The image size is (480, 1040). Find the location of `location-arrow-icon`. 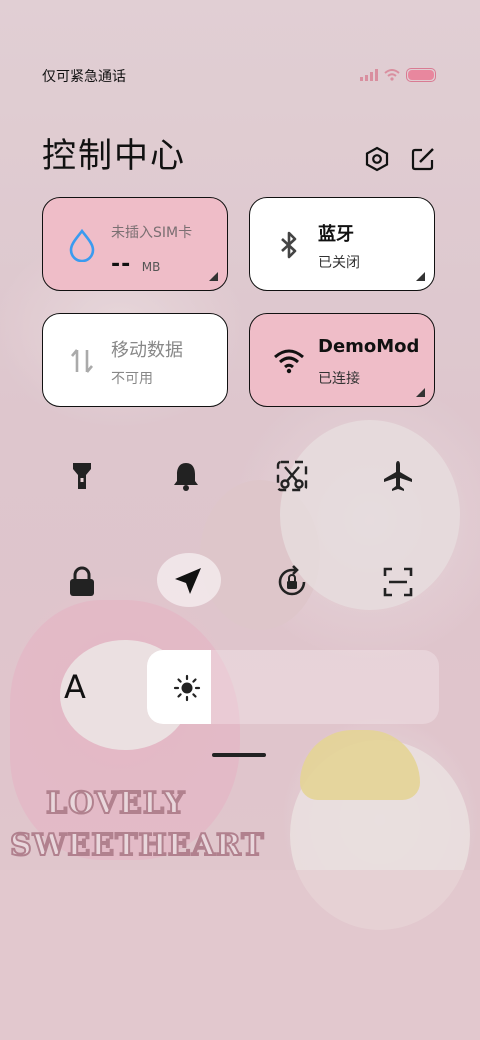

location-arrow-icon is located at coordinates (188, 581).